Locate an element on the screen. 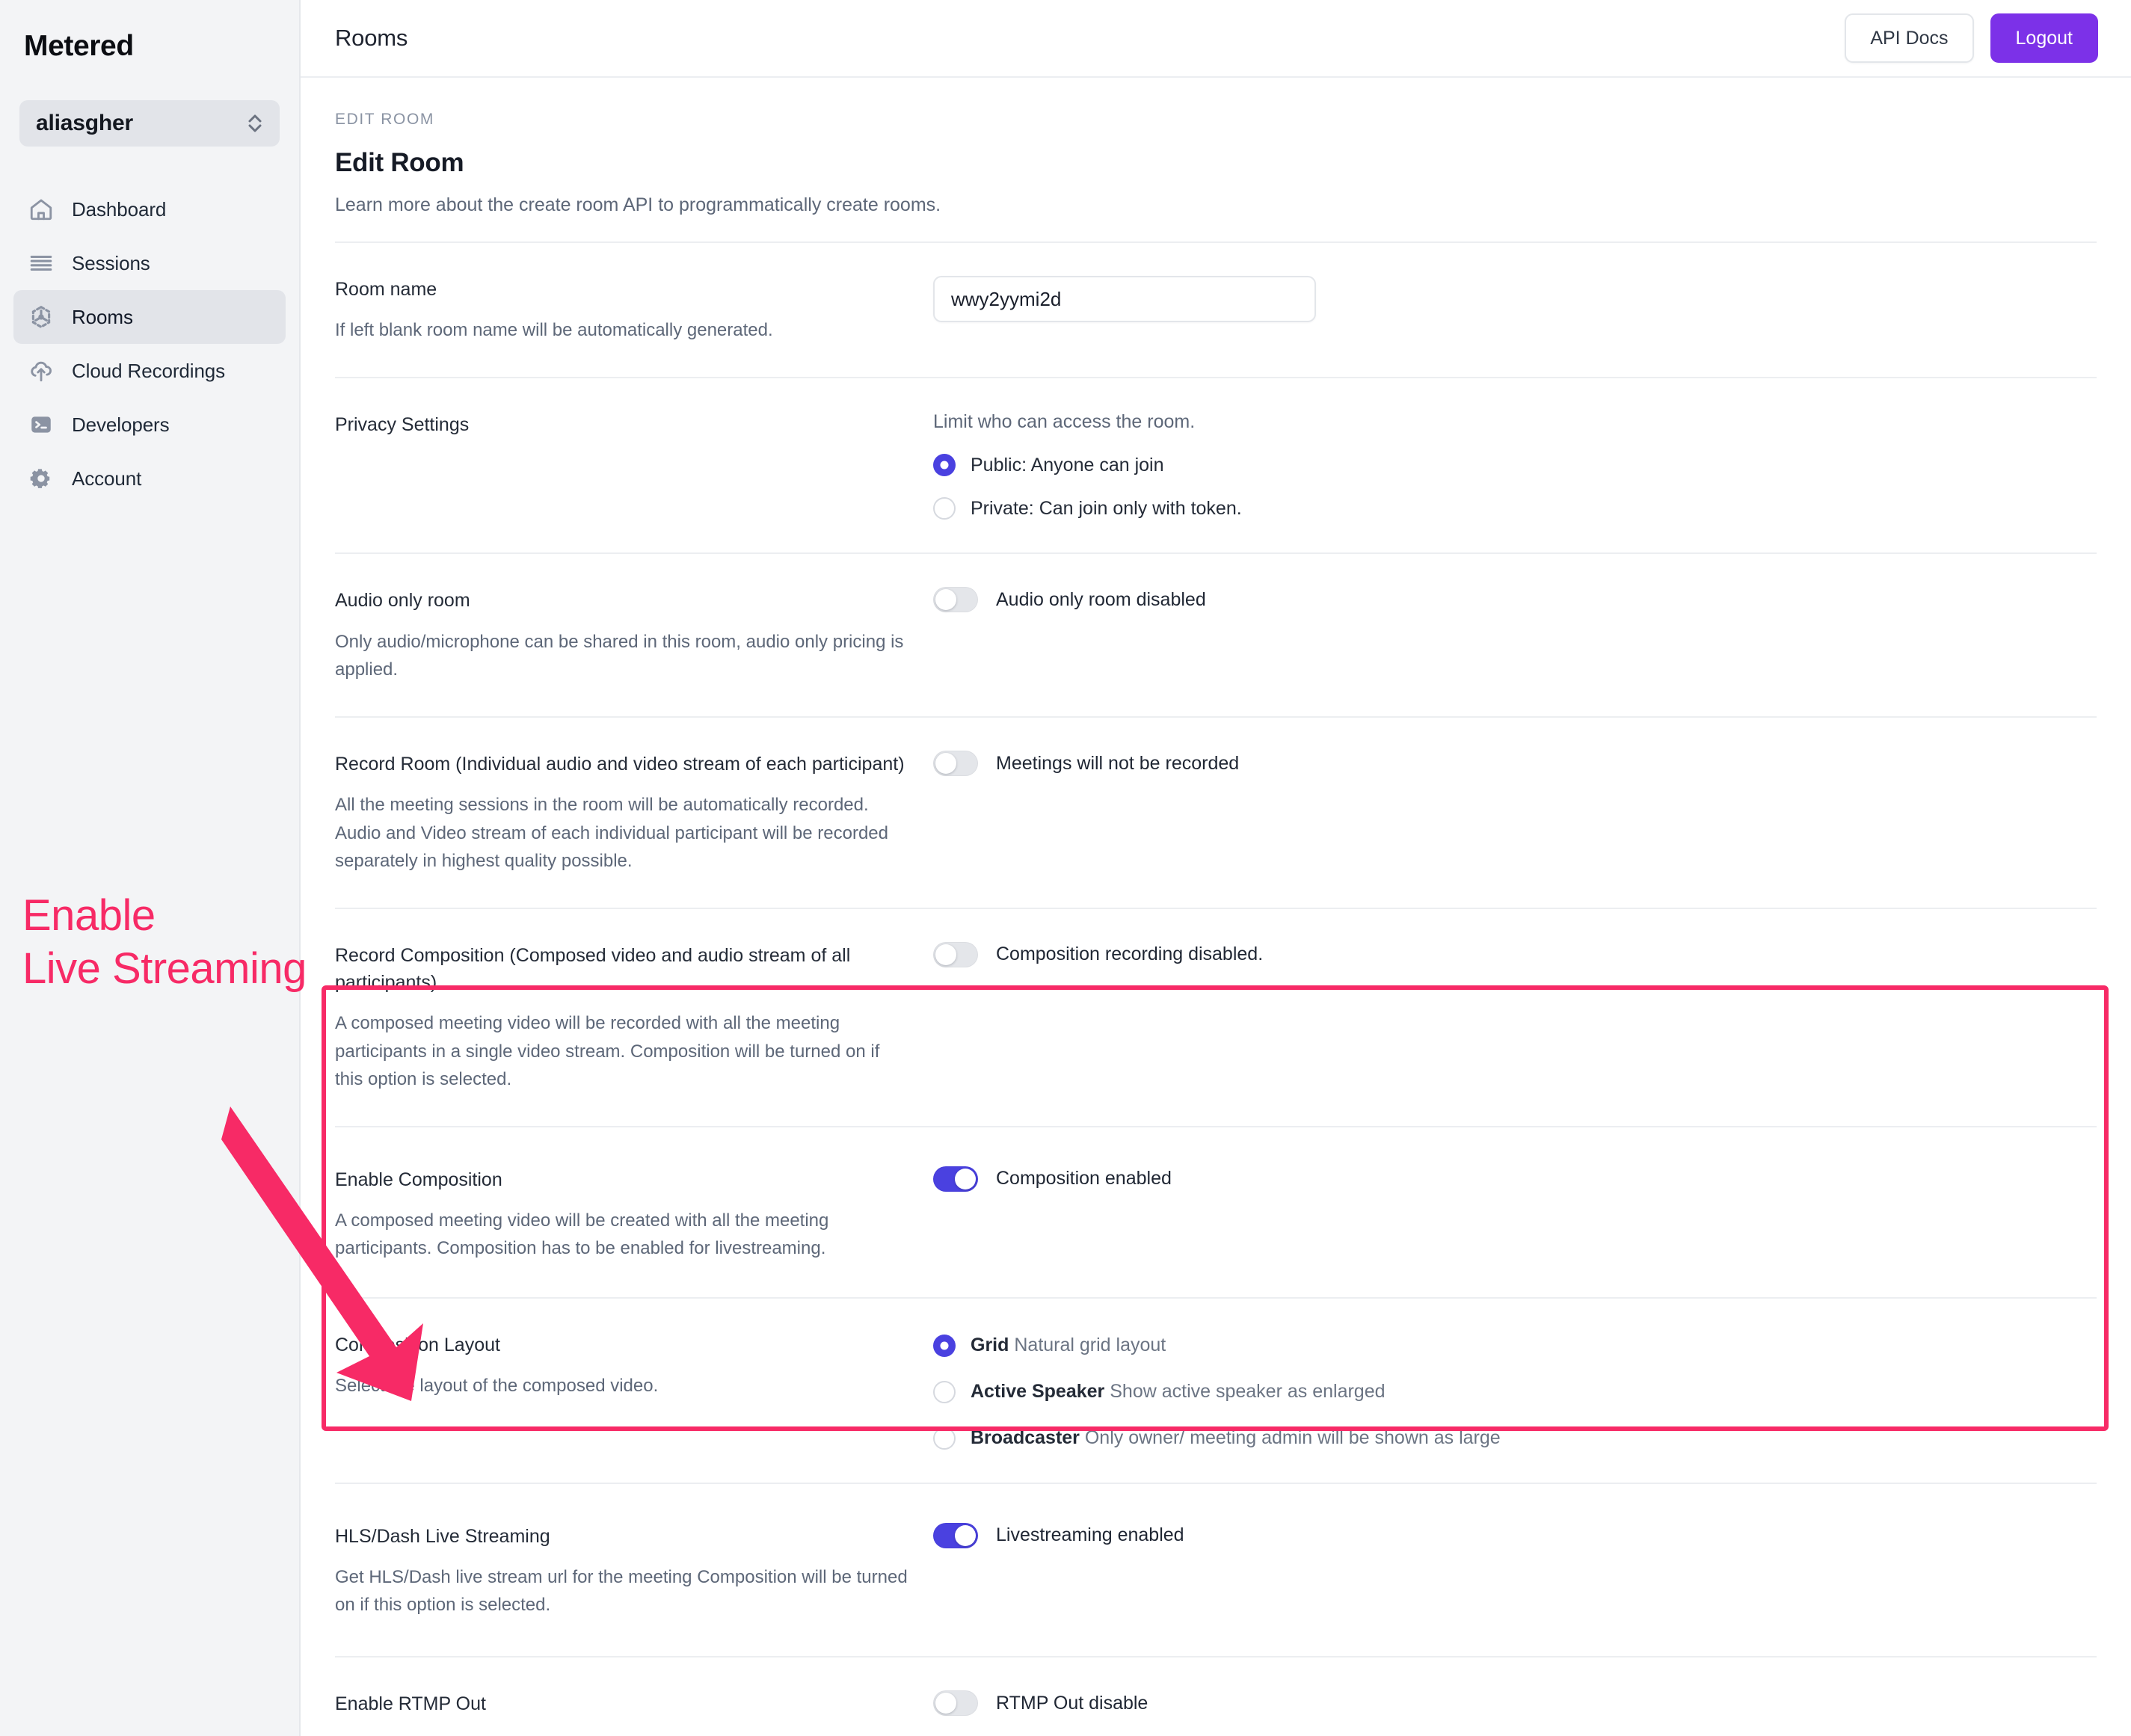 The image size is (2131, 1736). sidebar-item-rooms: Rooms is located at coordinates (149, 317).